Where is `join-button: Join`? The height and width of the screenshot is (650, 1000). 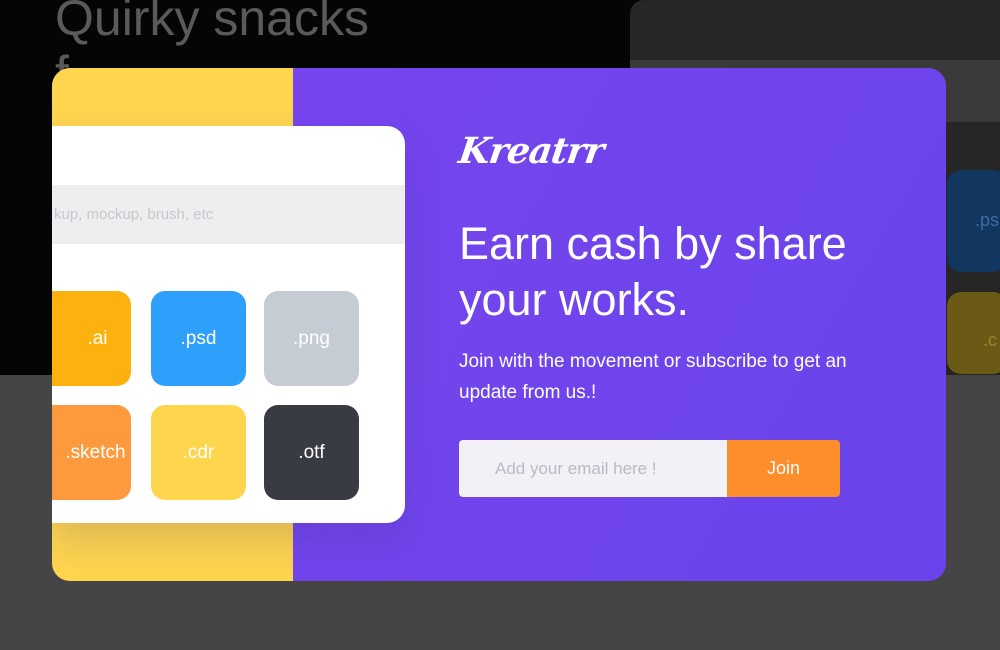
join-button: Join is located at coordinates (783, 468).